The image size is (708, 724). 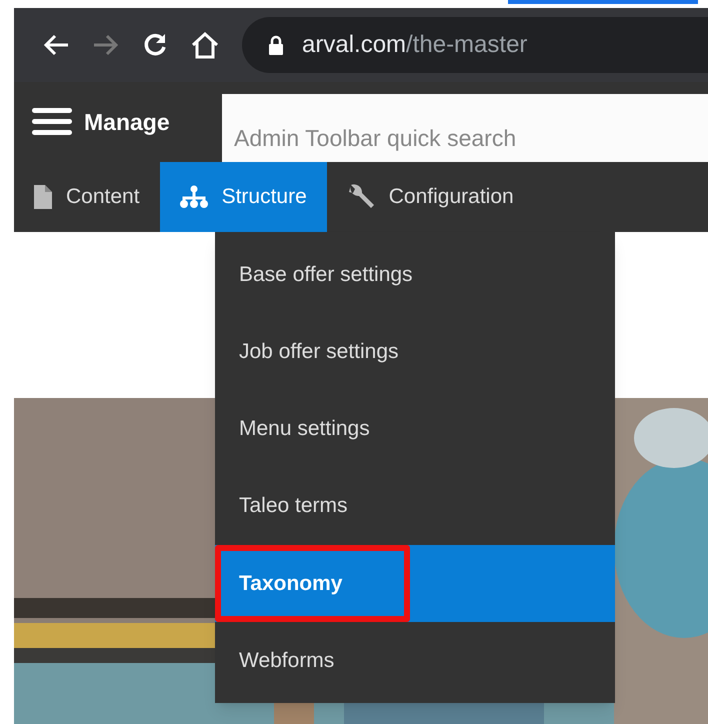 What do you see at coordinates (155, 45) in the screenshot?
I see `reload-icon` at bounding box center [155, 45].